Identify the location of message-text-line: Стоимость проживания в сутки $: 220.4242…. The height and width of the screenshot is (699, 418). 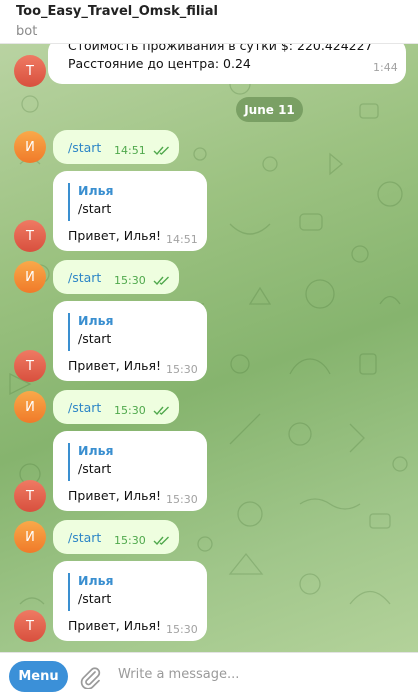
(220, 48).